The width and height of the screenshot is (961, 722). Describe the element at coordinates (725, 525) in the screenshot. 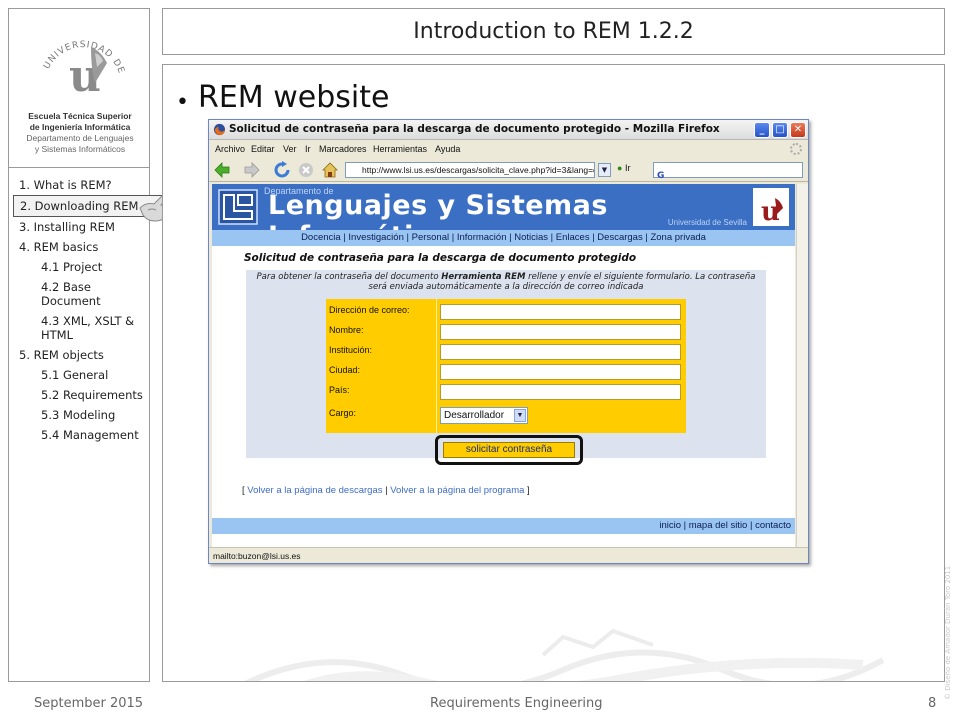

I see `site-footer-links: inicio | mapa del sitio | contacto` at that location.